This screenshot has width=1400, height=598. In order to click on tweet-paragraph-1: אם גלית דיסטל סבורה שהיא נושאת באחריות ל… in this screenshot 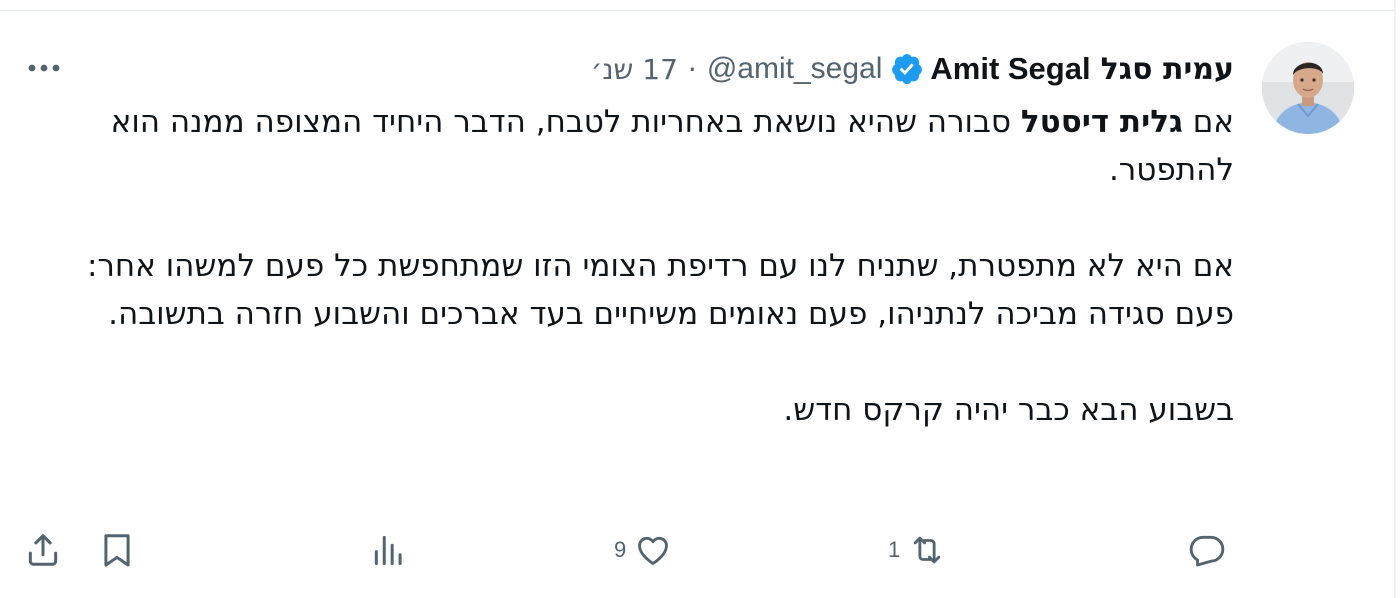, I will do `click(634, 146)`.